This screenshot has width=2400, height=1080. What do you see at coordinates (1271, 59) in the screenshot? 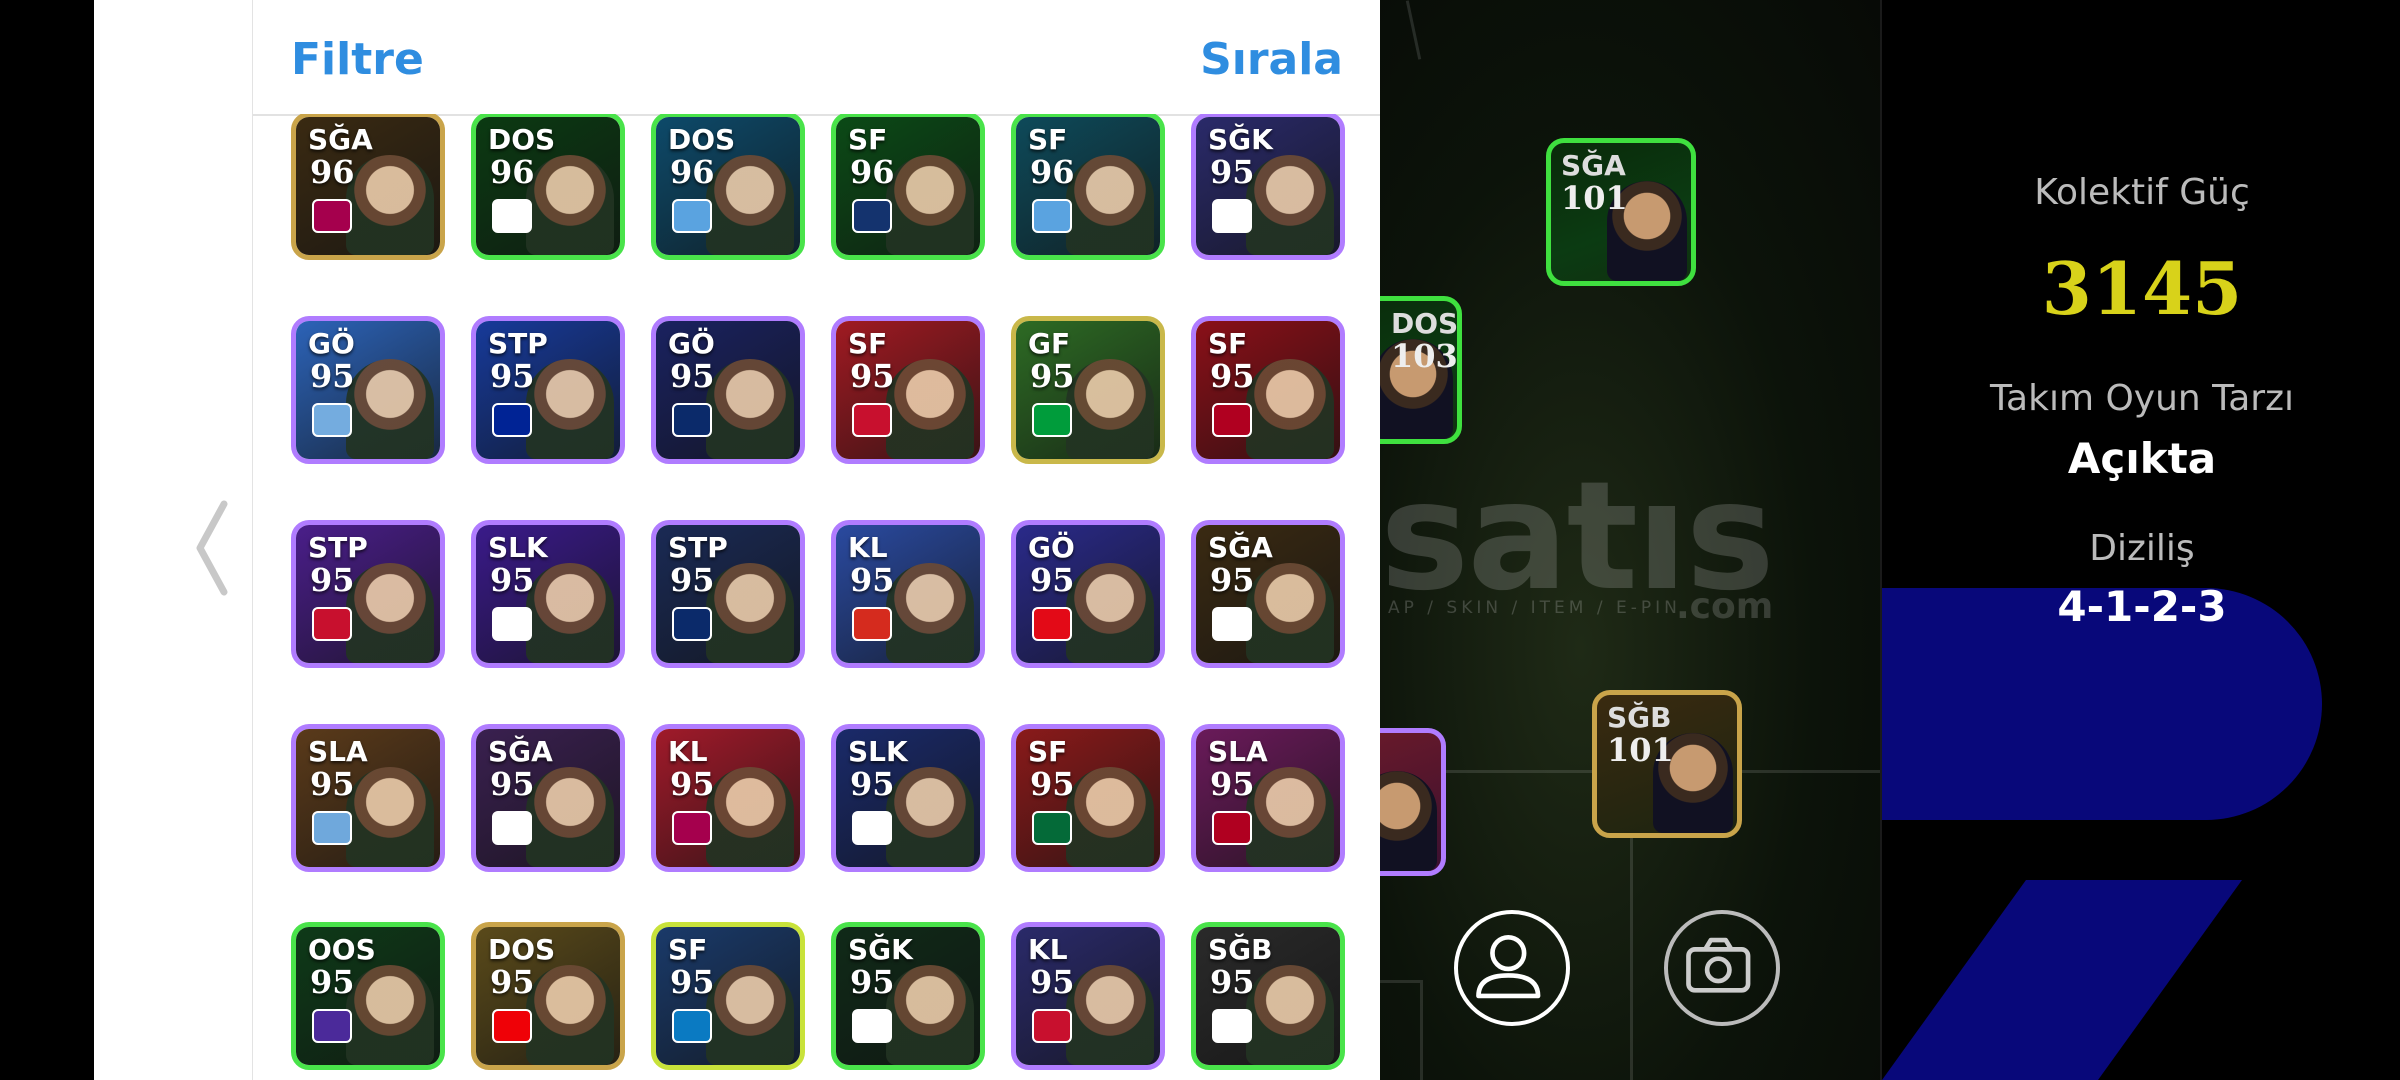
I see `sort-button: Sırala` at bounding box center [1271, 59].